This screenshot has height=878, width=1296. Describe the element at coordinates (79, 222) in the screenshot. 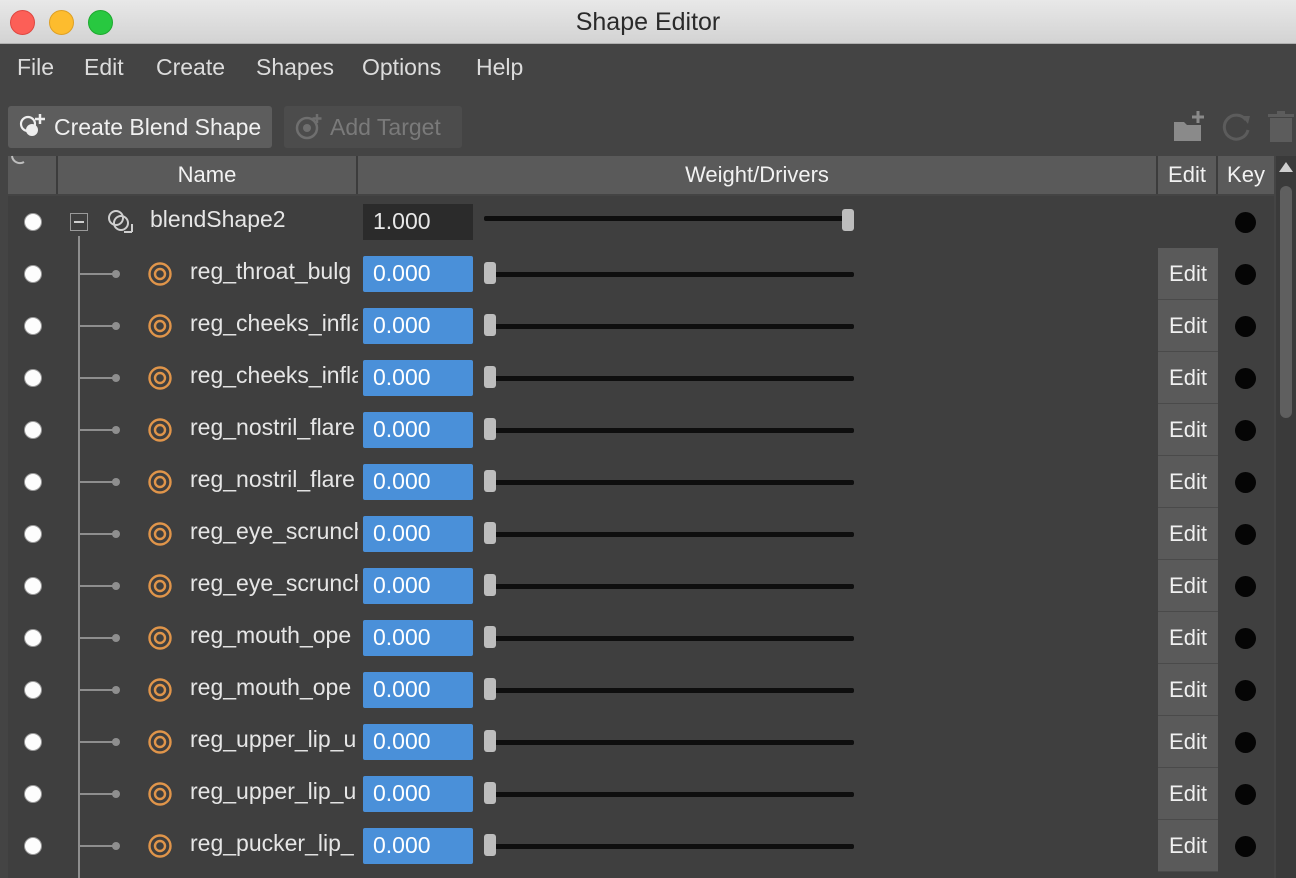

I see `collapse-toggle-icon` at that location.